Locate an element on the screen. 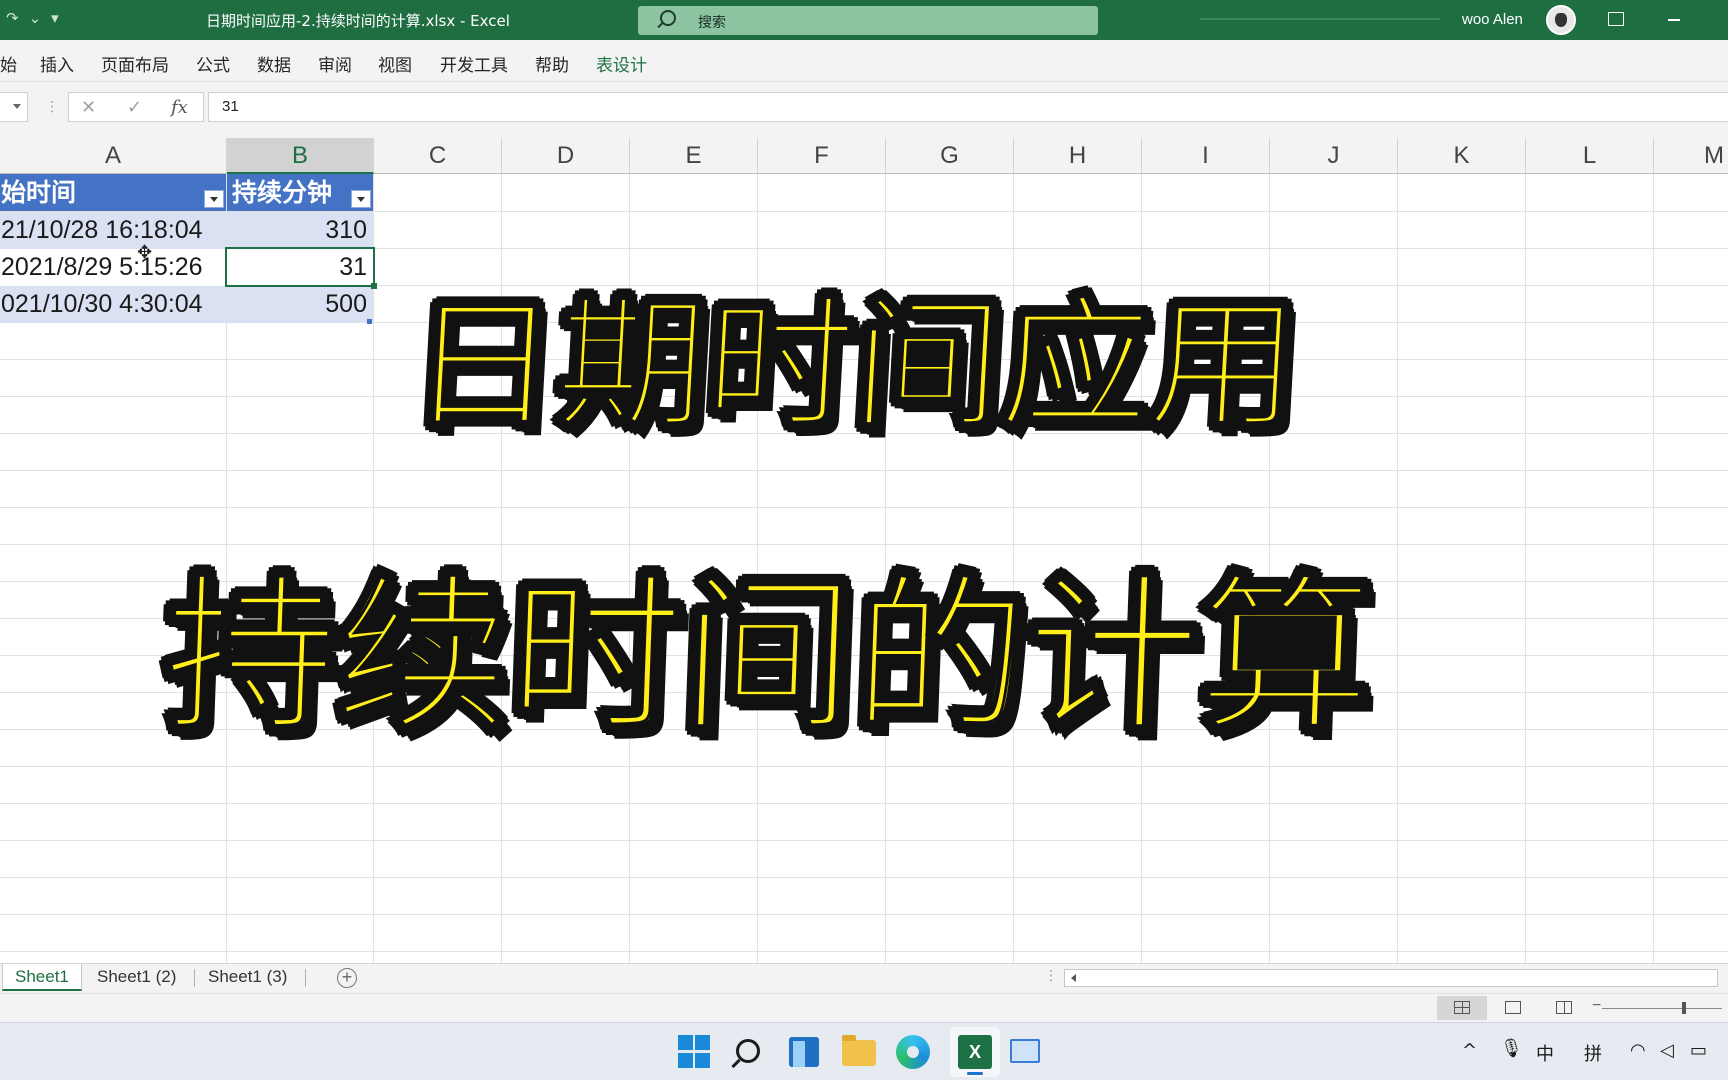 This screenshot has width=1728, height=1080. status-bar: − is located at coordinates (864, 1007).